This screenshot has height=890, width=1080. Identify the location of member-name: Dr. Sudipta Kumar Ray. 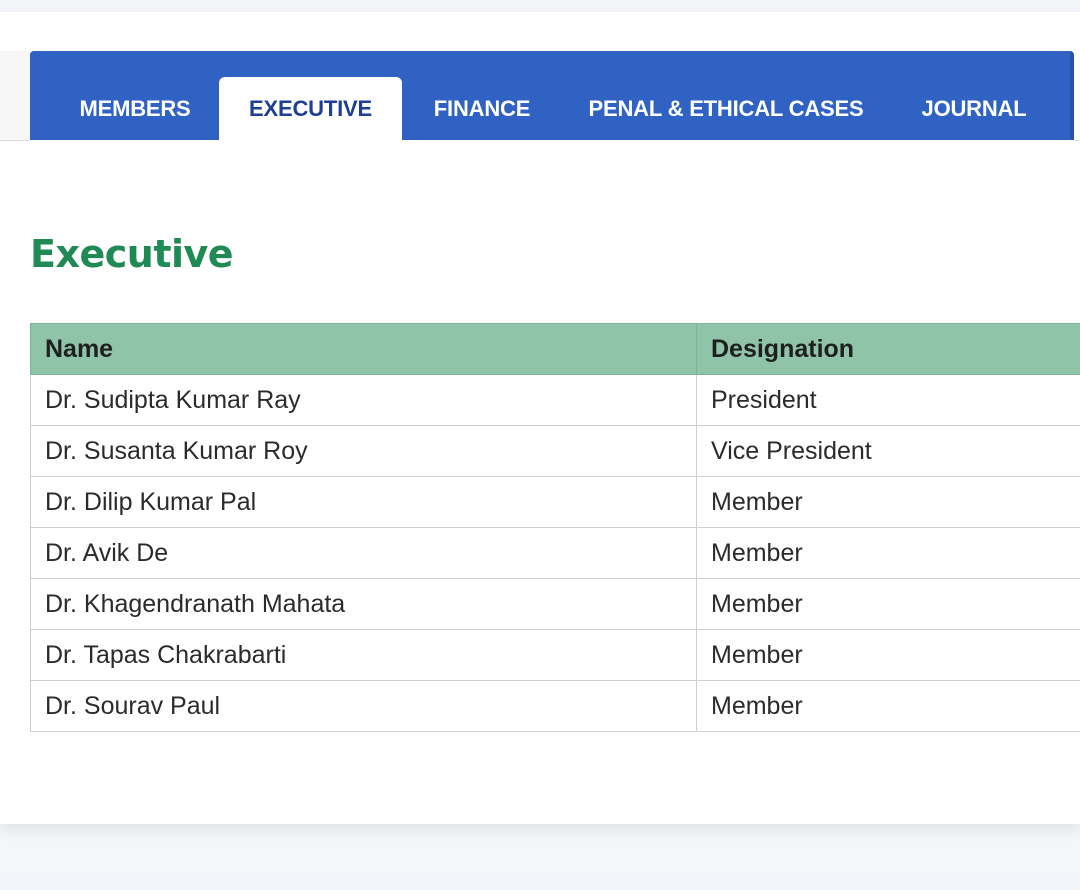
(363, 400).